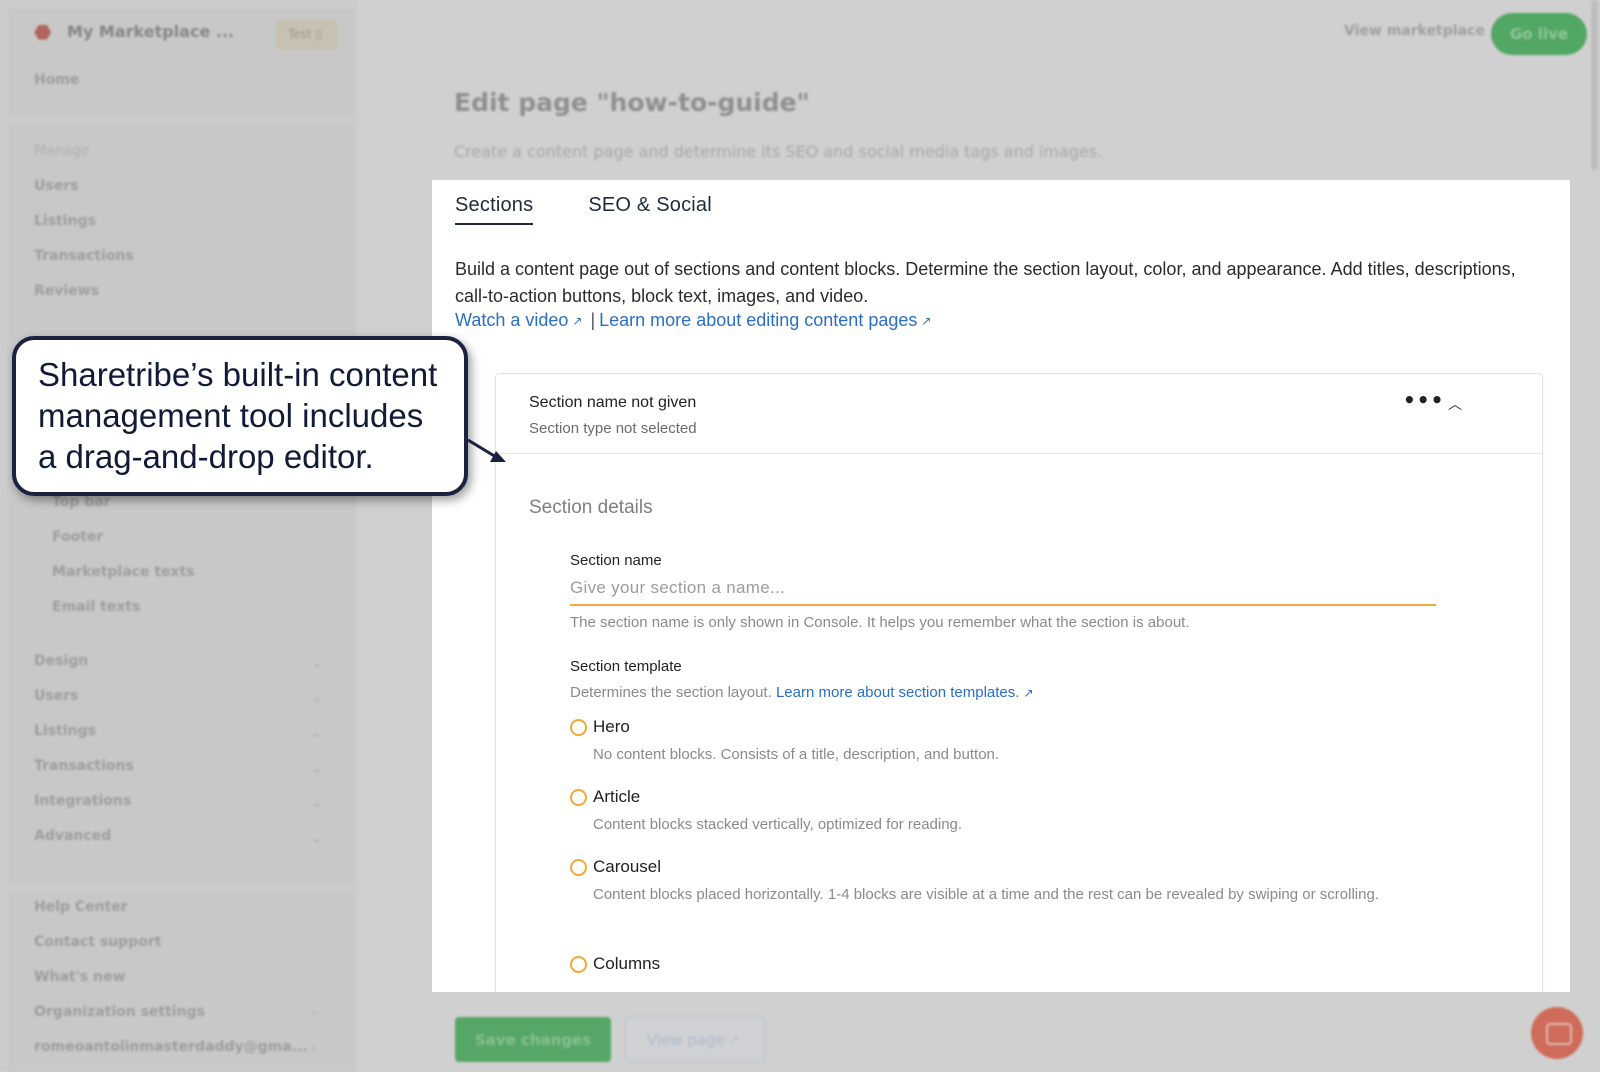 The width and height of the screenshot is (1600, 1072). What do you see at coordinates (583, 209) in the screenshot?
I see `editor-tabs: Sections SEO & Social` at bounding box center [583, 209].